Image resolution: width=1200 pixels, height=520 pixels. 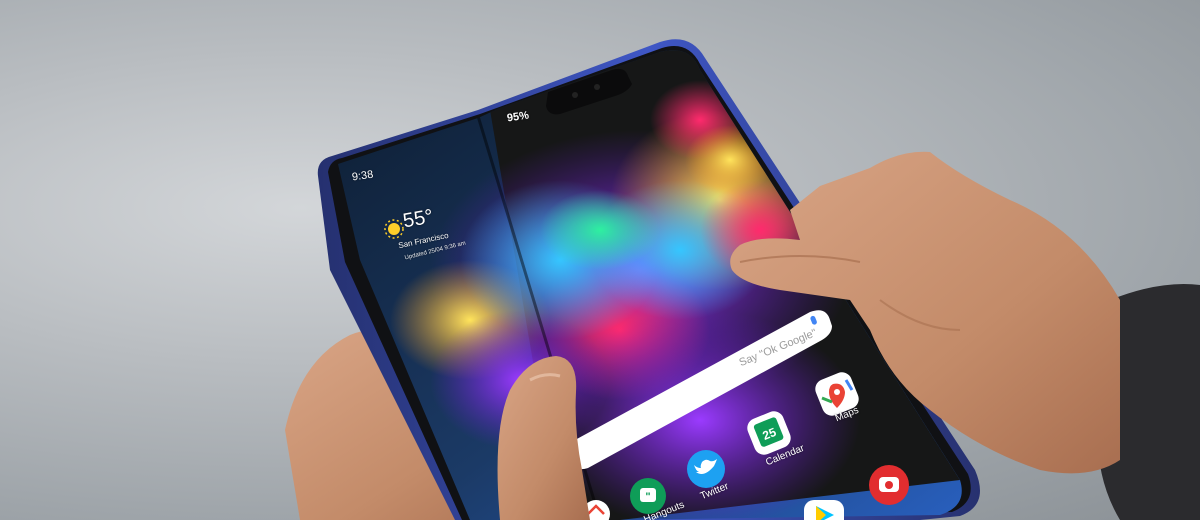 I want to click on front-camera, so click(x=575, y=95).